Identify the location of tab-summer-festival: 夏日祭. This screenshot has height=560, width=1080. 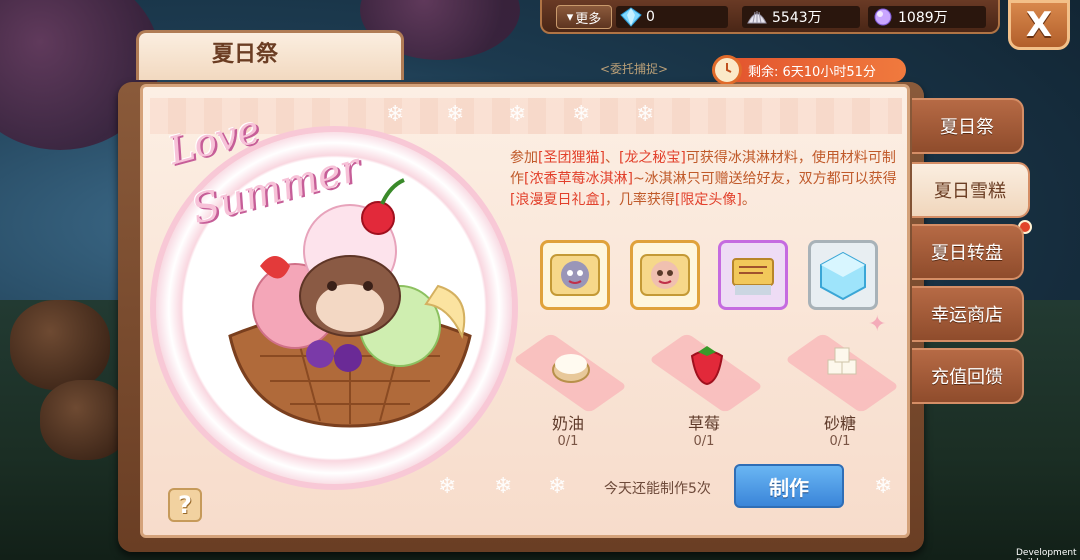
(968, 126).